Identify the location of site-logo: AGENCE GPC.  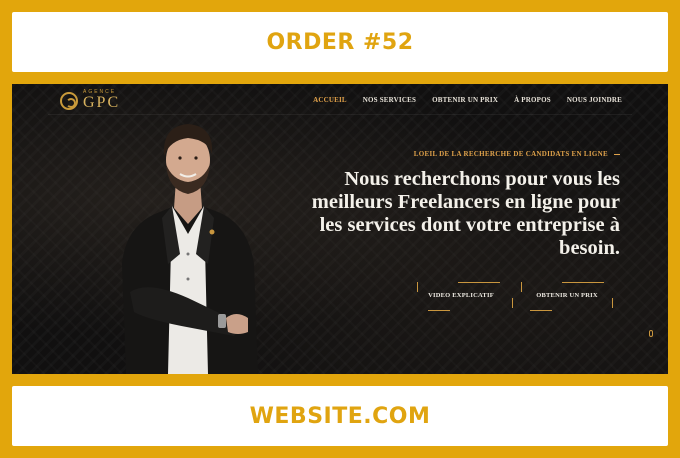
(90, 100).